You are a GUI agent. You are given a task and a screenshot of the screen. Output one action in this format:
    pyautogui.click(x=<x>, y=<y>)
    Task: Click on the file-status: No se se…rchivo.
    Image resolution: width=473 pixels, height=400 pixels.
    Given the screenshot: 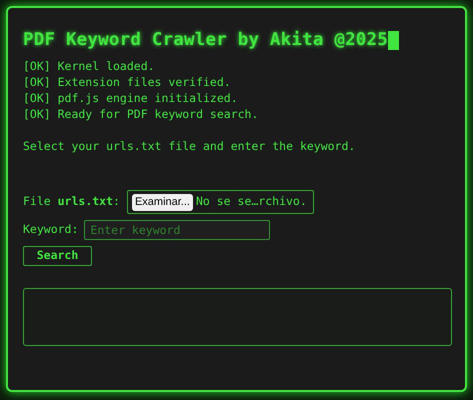 What is the action you would take?
    pyautogui.click(x=252, y=201)
    